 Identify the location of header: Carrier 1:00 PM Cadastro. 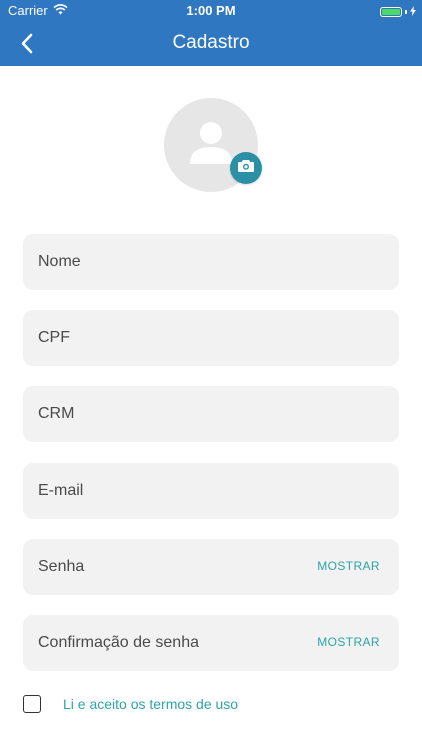
(211, 33).